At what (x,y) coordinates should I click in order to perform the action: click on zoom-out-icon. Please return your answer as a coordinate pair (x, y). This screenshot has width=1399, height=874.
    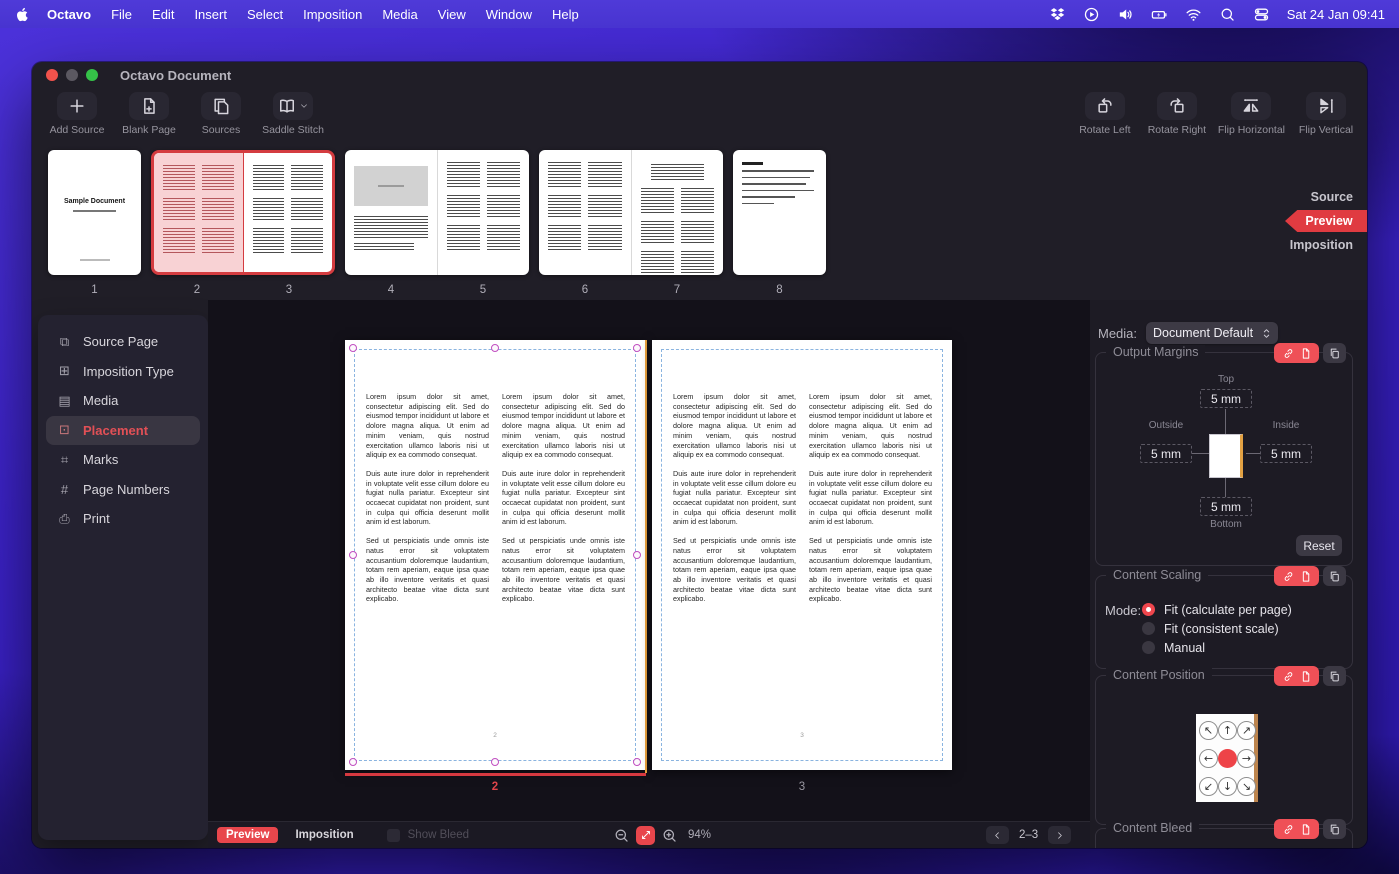
    Looking at the image, I should click on (621, 835).